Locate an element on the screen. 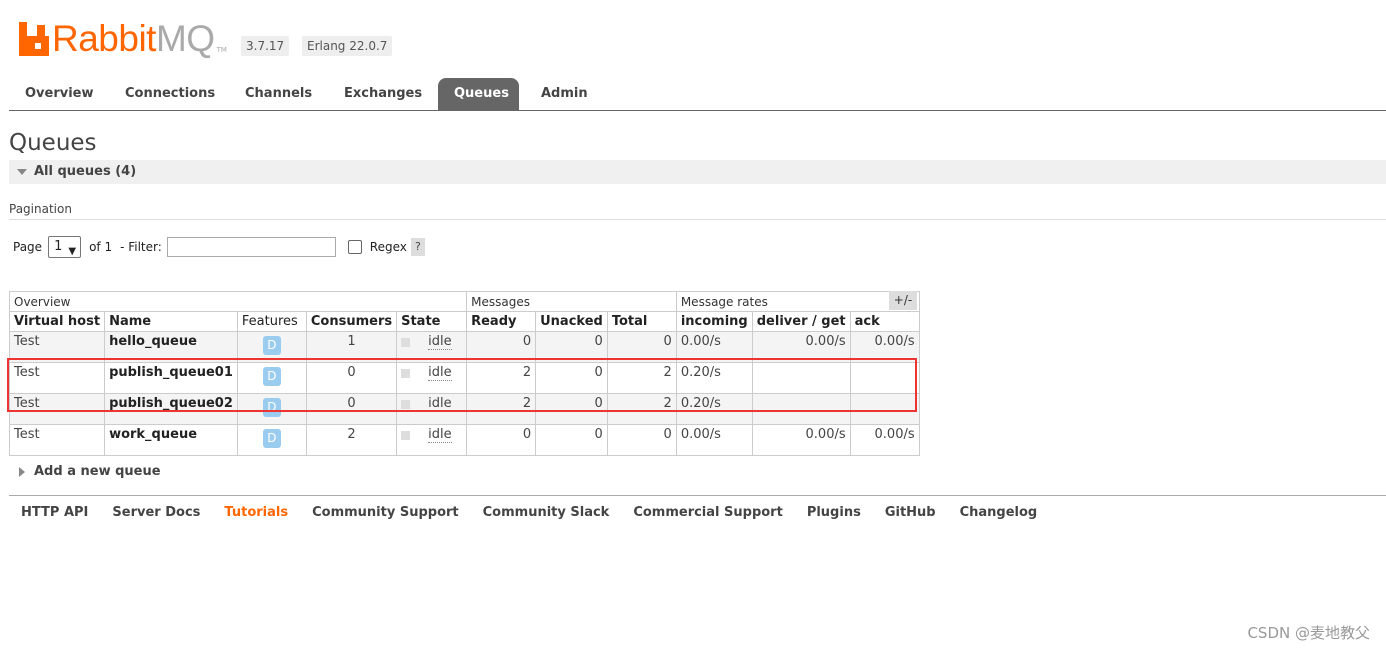 Image resolution: width=1386 pixels, height=650 pixels. col-incoming: incoming is located at coordinates (714, 321).